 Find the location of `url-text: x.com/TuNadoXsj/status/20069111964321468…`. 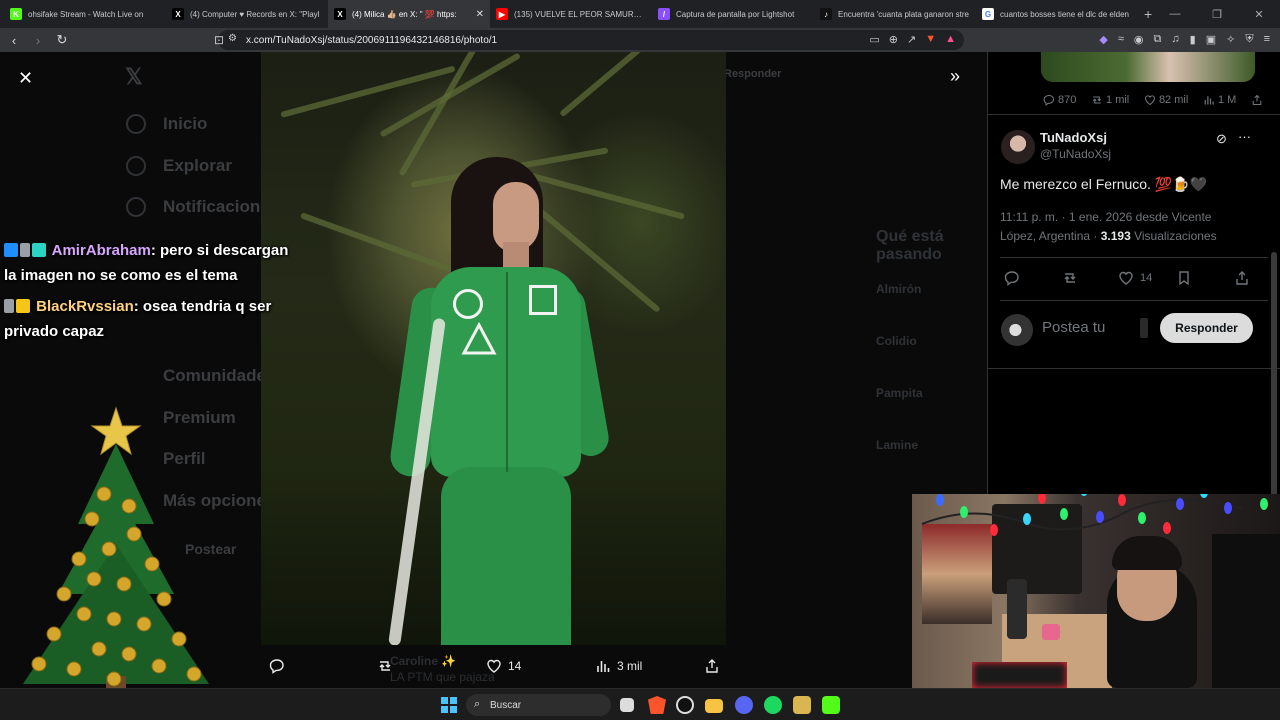

url-text: x.com/TuNadoXsj/status/20069111964321468… is located at coordinates (371, 40).